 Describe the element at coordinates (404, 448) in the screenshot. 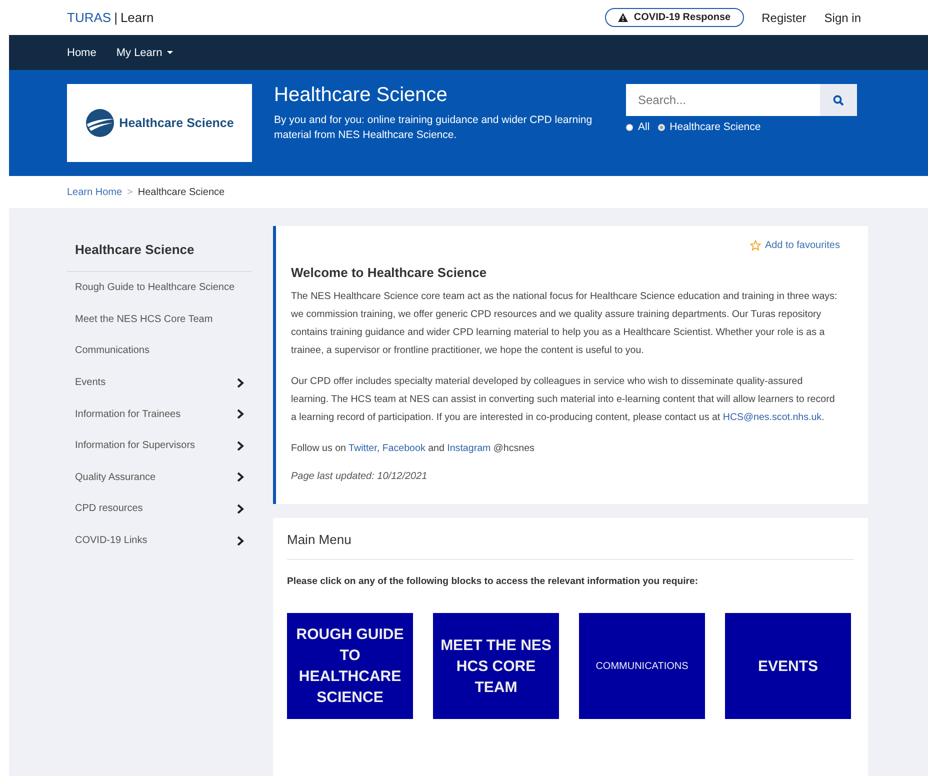

I see `link: Facebook` at that location.